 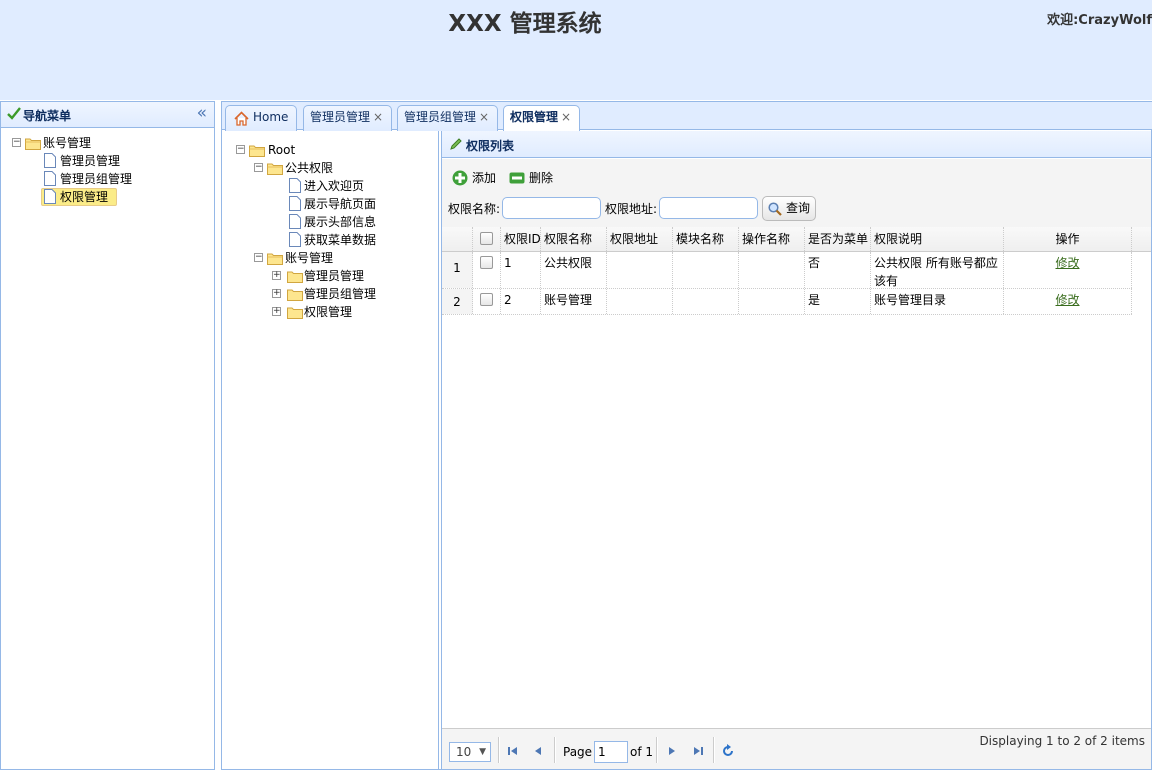 I want to click on delete-label: 删除, so click(x=541, y=178).